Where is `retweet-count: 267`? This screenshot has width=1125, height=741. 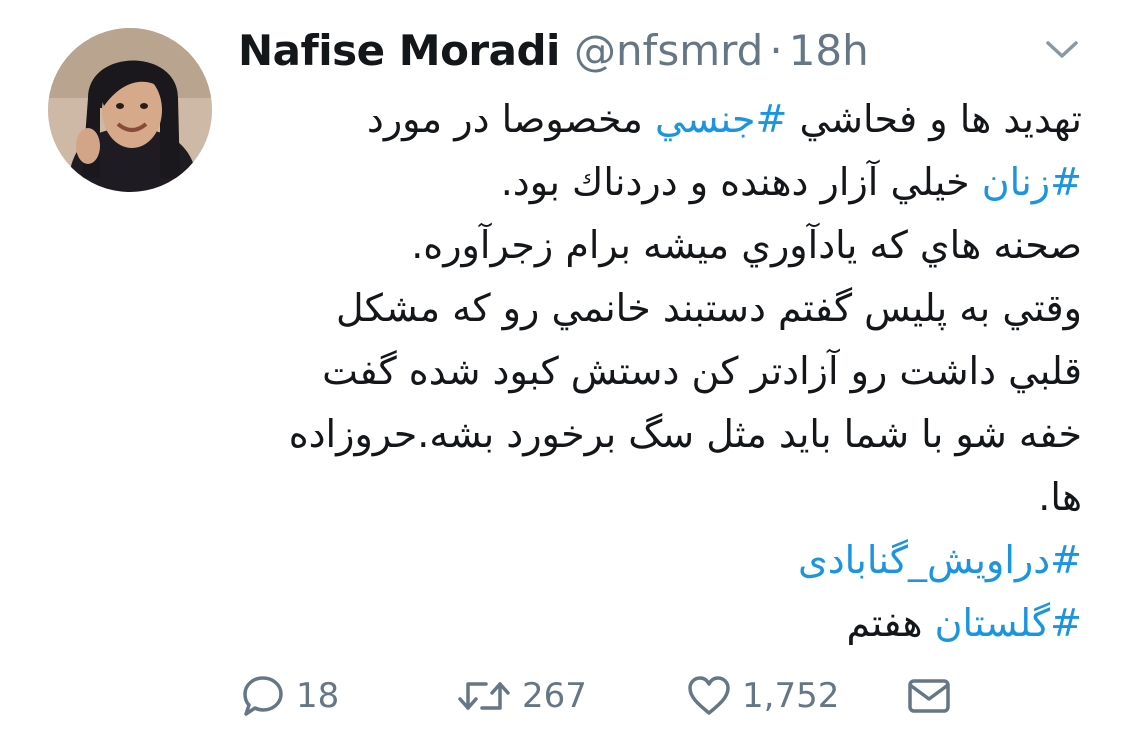 retweet-count: 267 is located at coordinates (554, 696).